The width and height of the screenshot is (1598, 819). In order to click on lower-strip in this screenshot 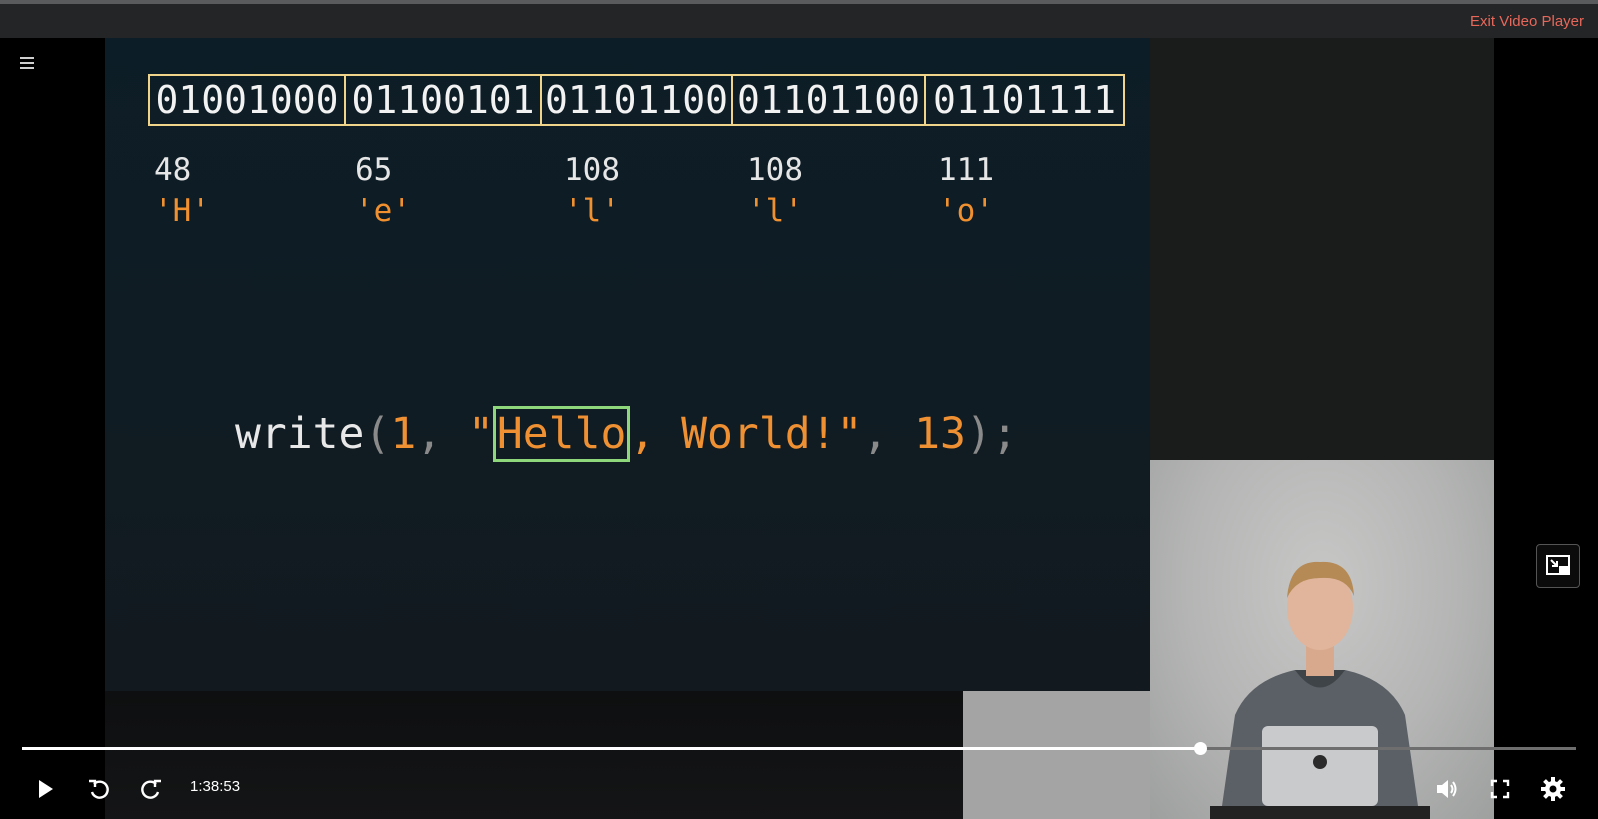, I will do `click(534, 755)`.